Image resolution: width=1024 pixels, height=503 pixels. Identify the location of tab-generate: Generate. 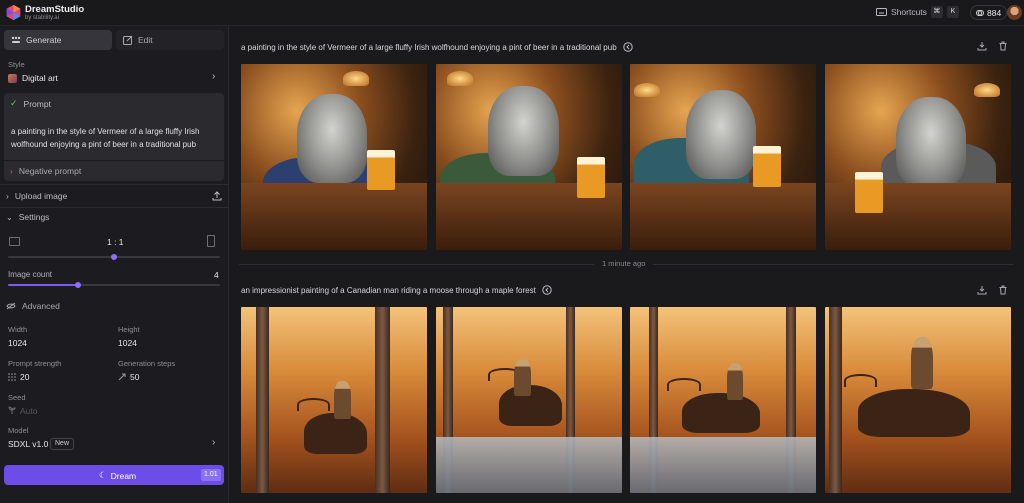
(58, 40).